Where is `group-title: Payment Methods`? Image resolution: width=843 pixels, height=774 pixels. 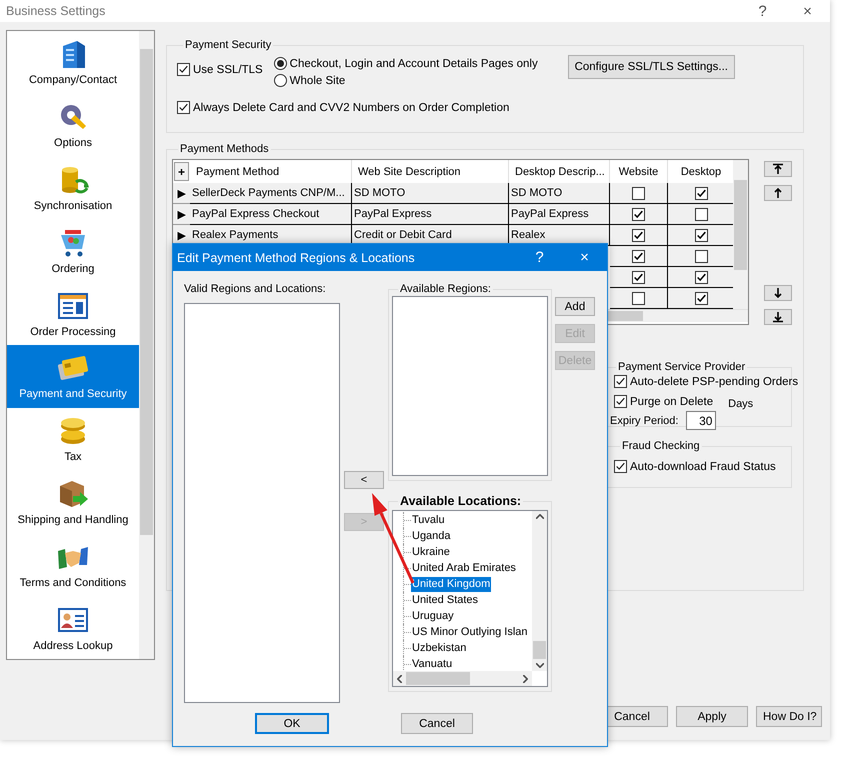
group-title: Payment Methods is located at coordinates (224, 149).